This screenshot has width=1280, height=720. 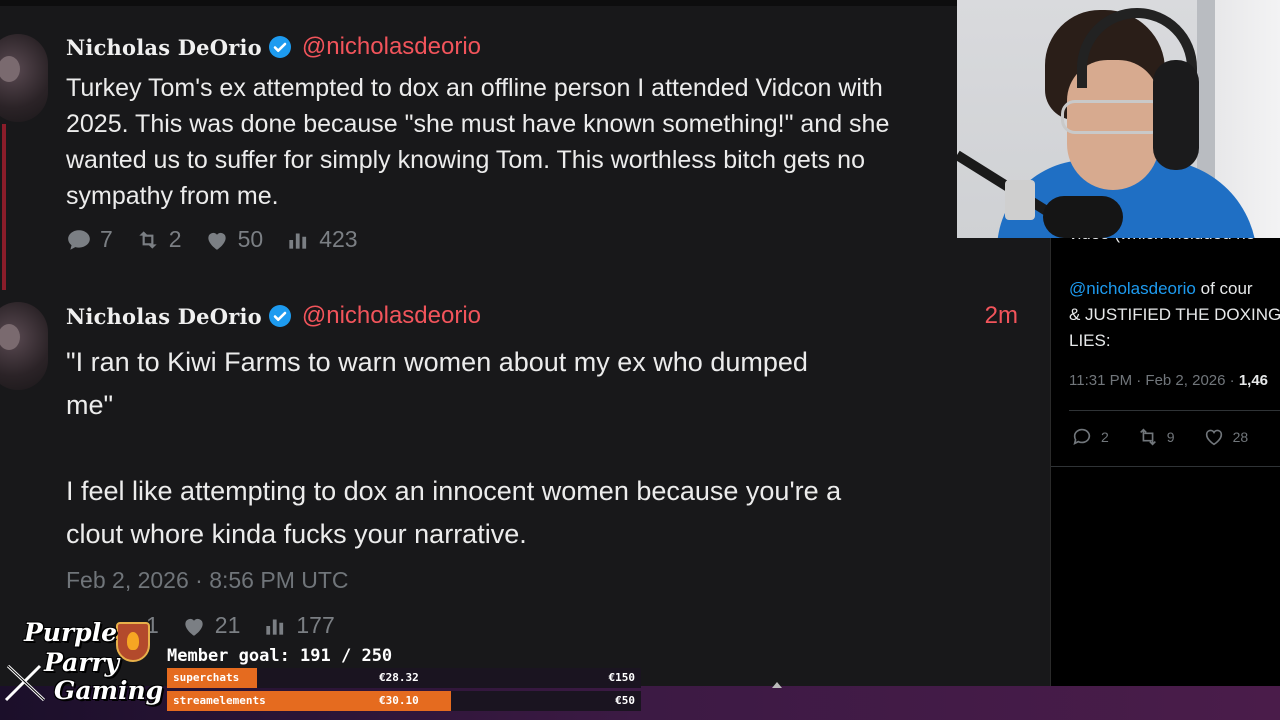 What do you see at coordinates (622, 677) in the screenshot?
I see `goal-bar-target: €150` at bounding box center [622, 677].